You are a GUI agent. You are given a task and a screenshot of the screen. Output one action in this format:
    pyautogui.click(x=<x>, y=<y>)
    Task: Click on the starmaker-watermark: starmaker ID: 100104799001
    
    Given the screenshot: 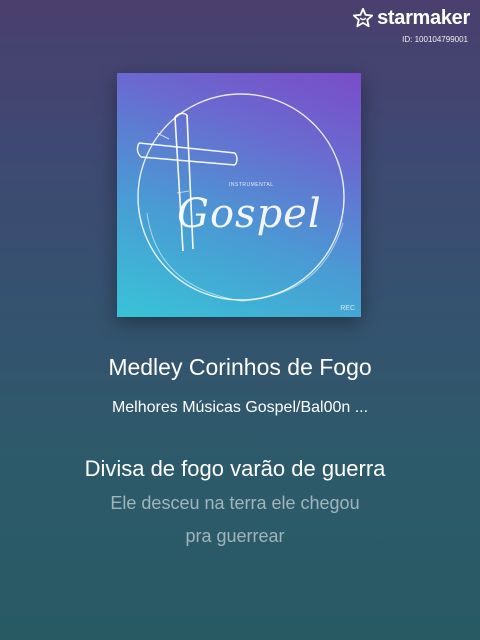 What is the action you would take?
    pyautogui.click(x=400, y=26)
    